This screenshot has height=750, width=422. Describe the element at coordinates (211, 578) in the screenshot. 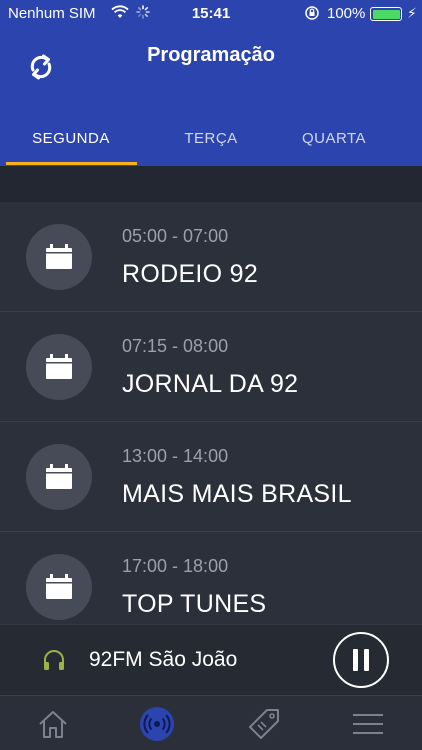

I see `list-item: 17:00 - 18:00 TOP TUNES` at that location.